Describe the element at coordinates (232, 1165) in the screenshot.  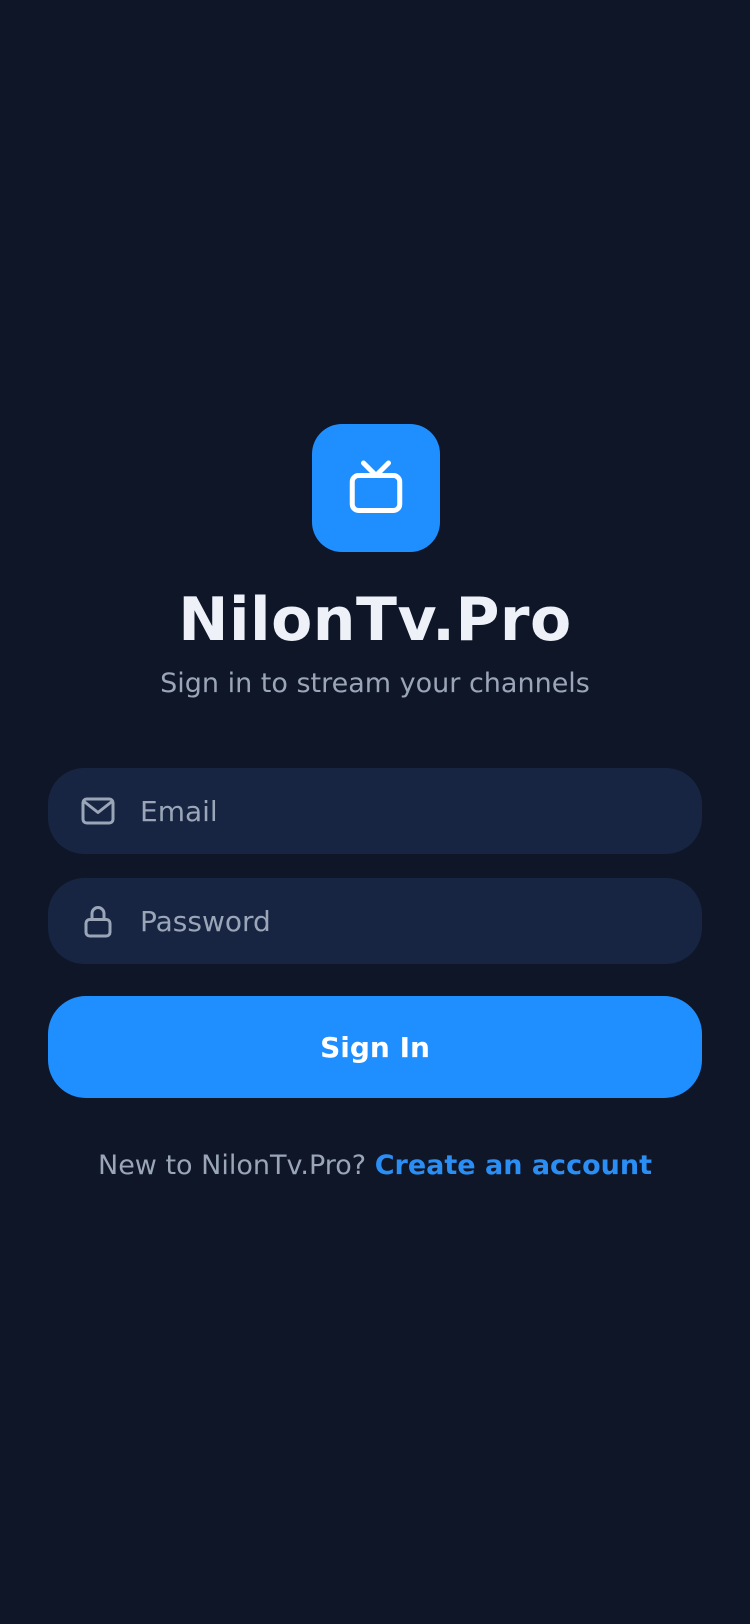
I see `signup-prompt-text: New to NilonTv.Pro?` at that location.